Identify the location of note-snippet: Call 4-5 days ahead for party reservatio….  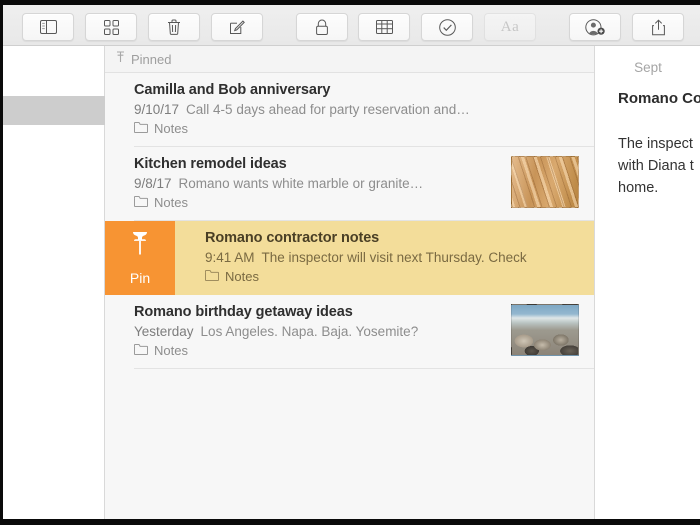
(328, 109).